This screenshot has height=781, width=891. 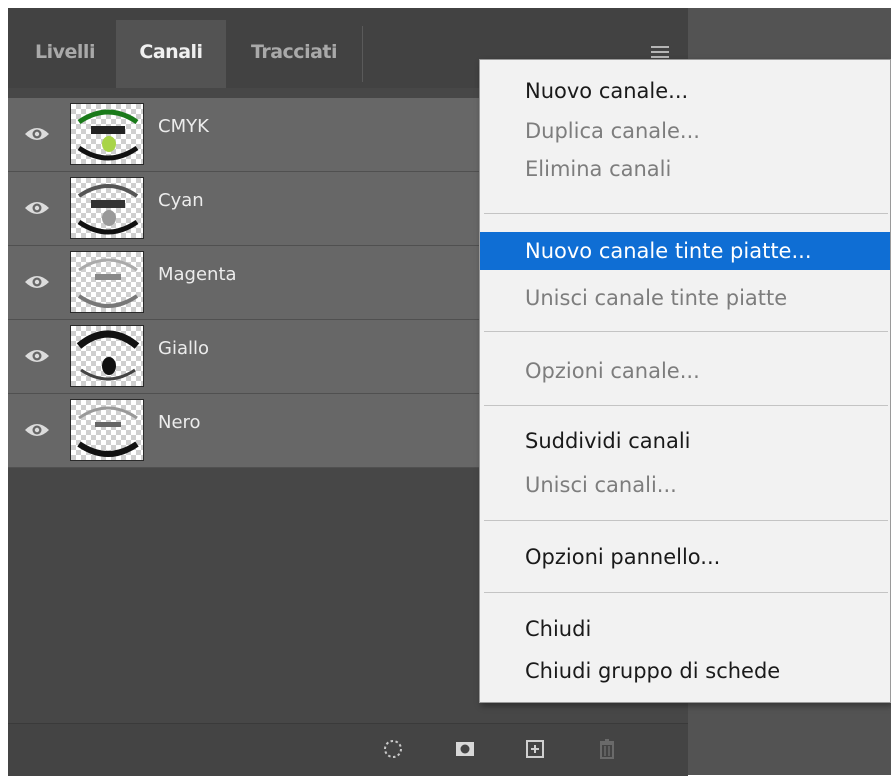 I want to click on load-selection-icon, so click(x=393, y=749).